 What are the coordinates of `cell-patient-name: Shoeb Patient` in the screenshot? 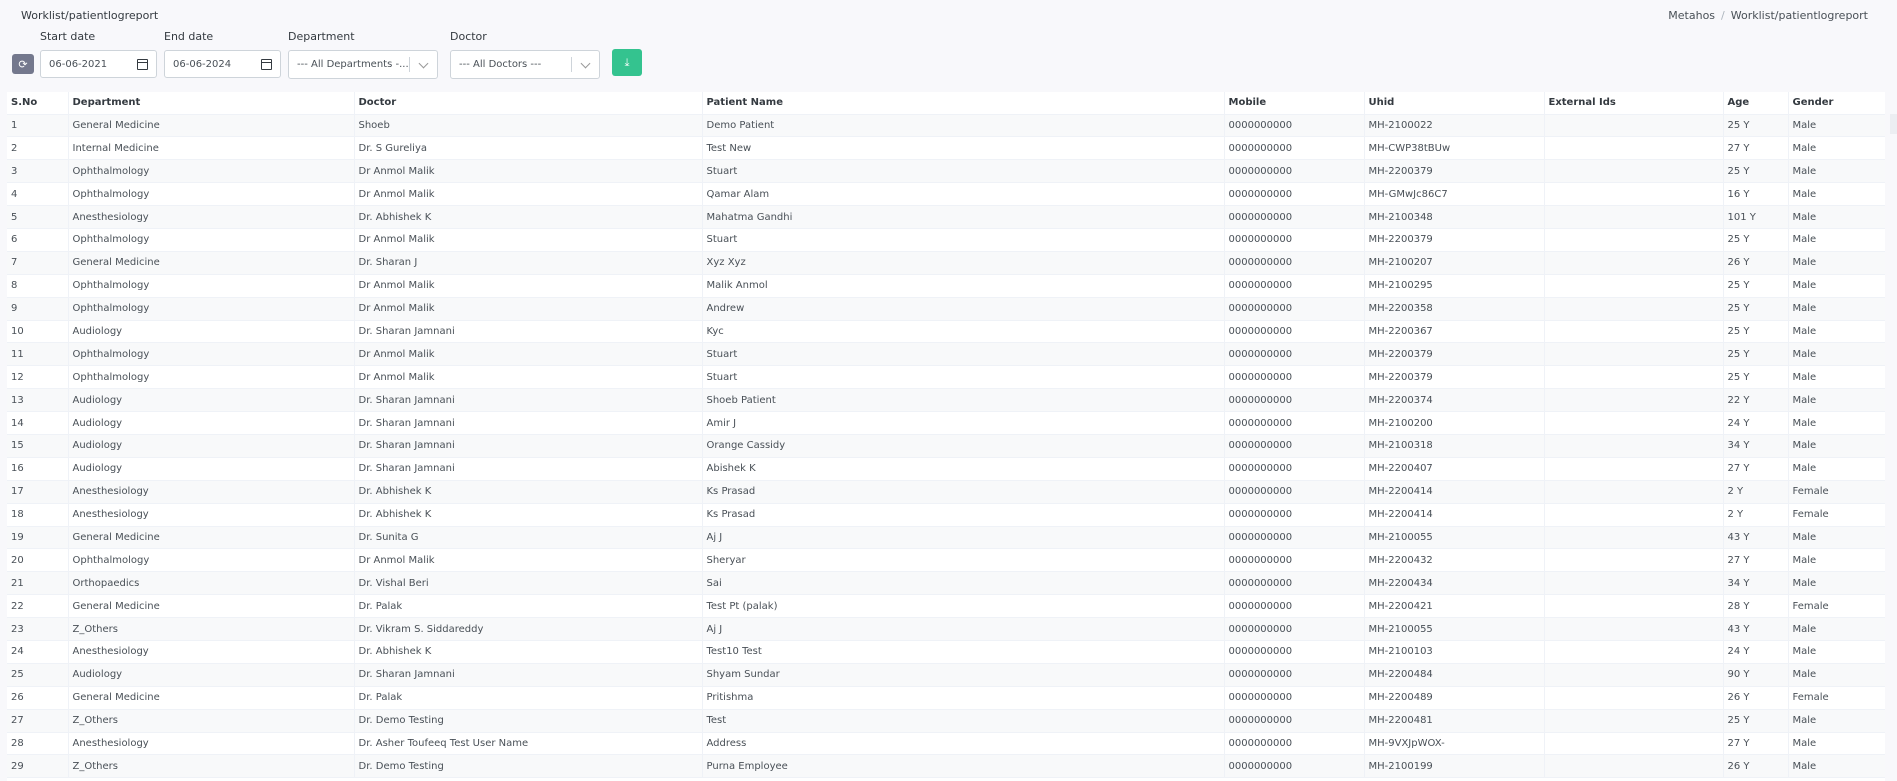 It's located at (963, 400).